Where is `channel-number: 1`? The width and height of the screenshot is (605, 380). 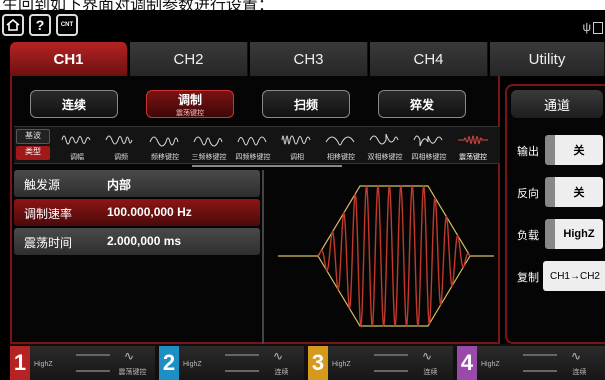 channel-number: 1 is located at coordinates (20, 363).